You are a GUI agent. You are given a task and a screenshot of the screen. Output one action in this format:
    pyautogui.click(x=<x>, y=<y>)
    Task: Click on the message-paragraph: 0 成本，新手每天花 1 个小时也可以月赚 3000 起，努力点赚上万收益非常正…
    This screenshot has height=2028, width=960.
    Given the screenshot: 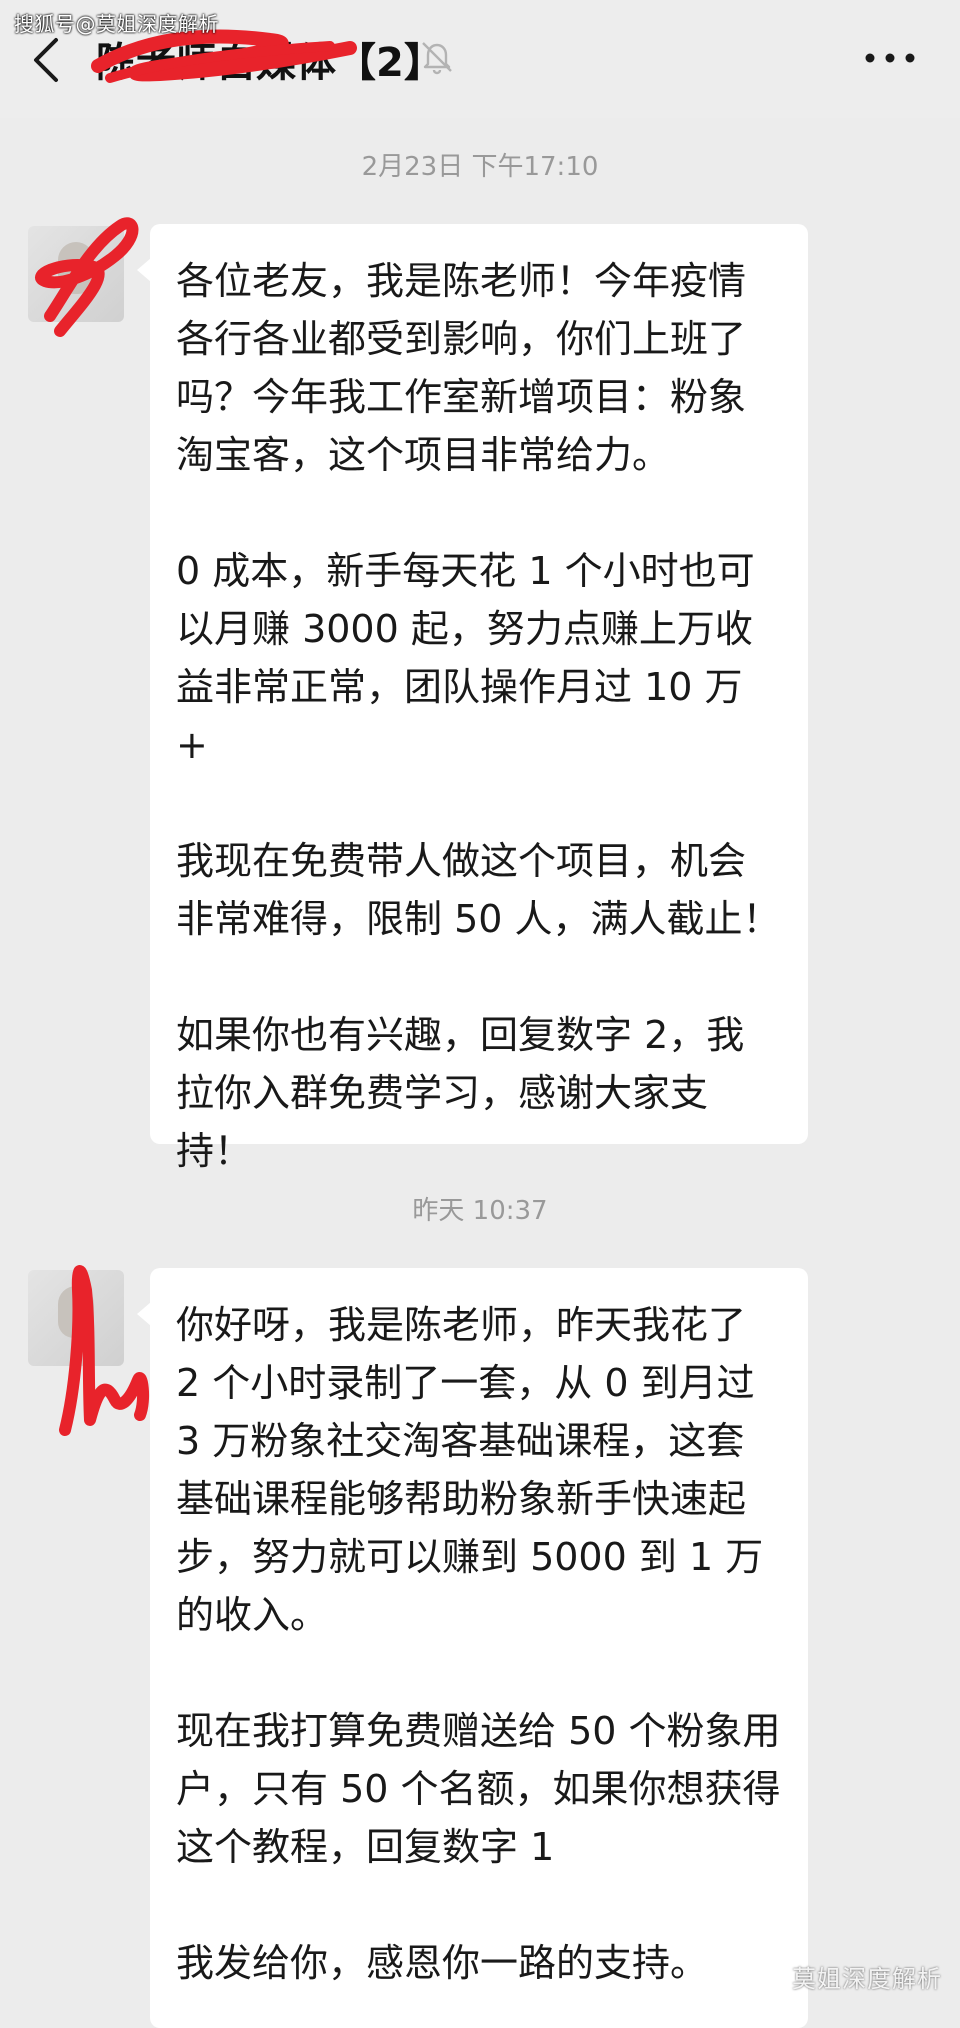 What is the action you would take?
    pyautogui.click(x=465, y=658)
    